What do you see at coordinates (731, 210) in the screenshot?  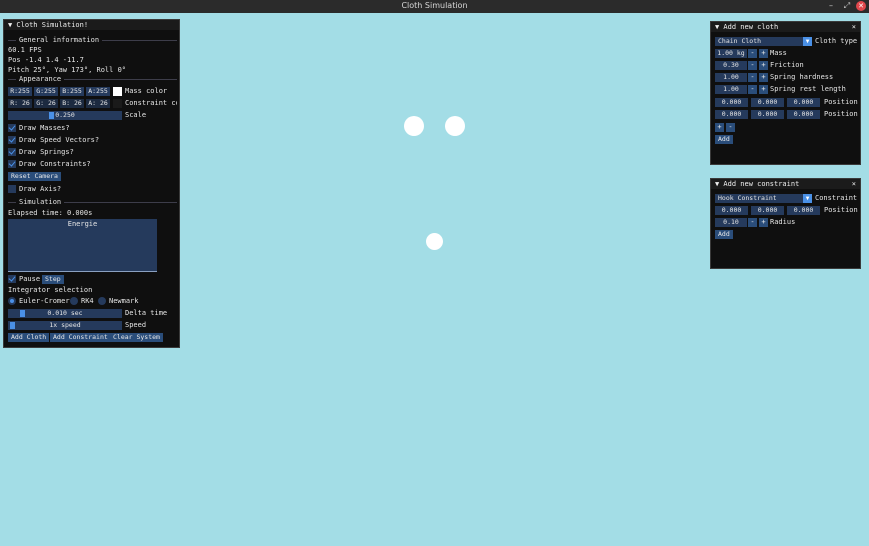 I see `constraint-position-x-input: 0.000` at bounding box center [731, 210].